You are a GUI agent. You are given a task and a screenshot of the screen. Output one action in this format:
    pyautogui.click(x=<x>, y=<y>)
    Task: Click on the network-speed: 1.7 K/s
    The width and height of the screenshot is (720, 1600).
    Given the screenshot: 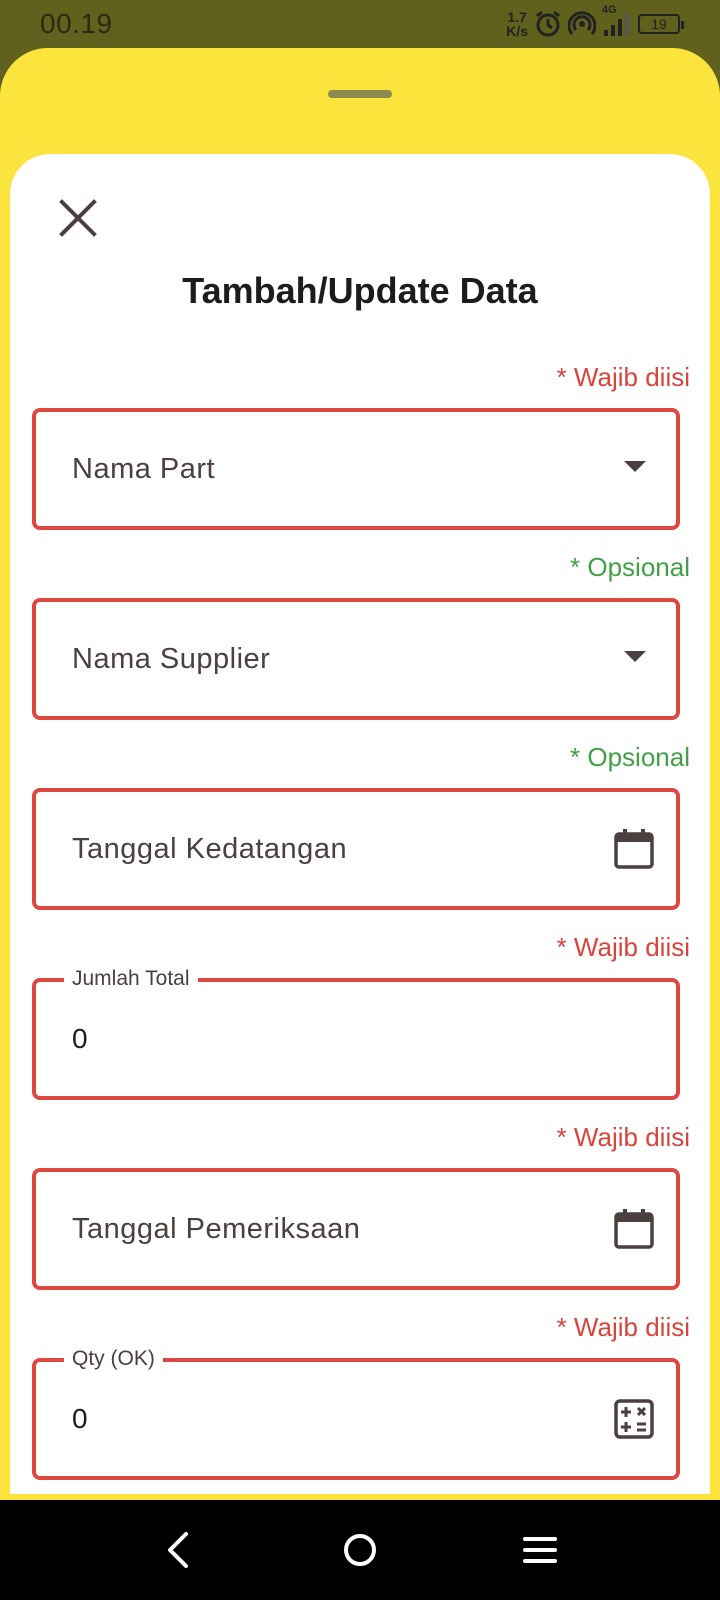 What is the action you would take?
    pyautogui.click(x=517, y=24)
    